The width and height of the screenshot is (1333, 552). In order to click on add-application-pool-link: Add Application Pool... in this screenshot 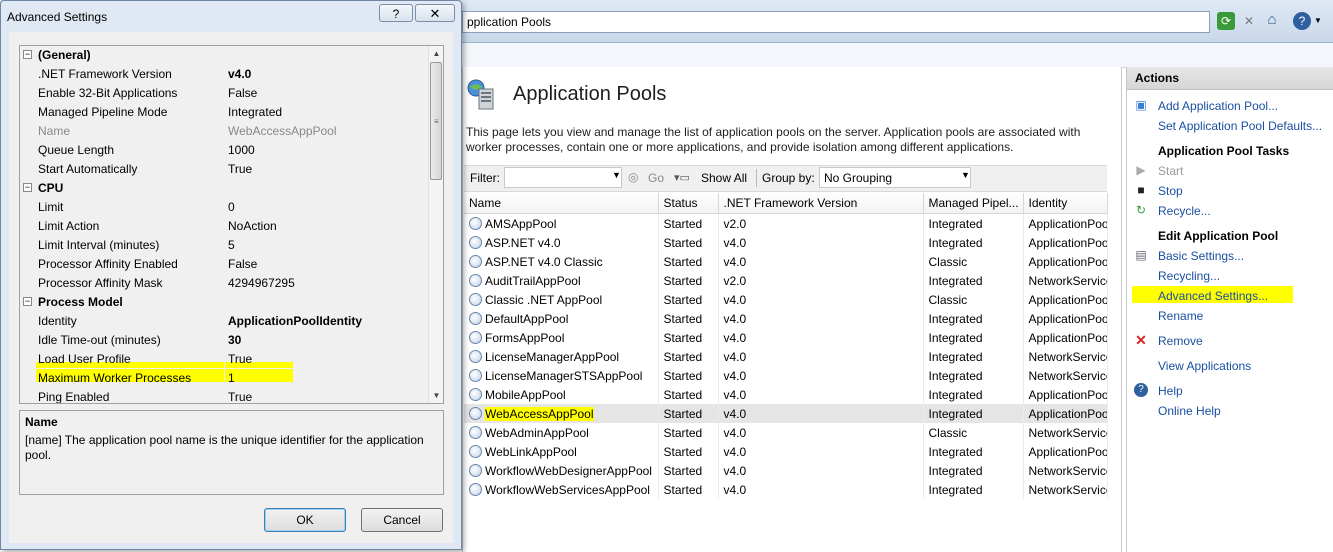, I will do `click(1218, 106)`.